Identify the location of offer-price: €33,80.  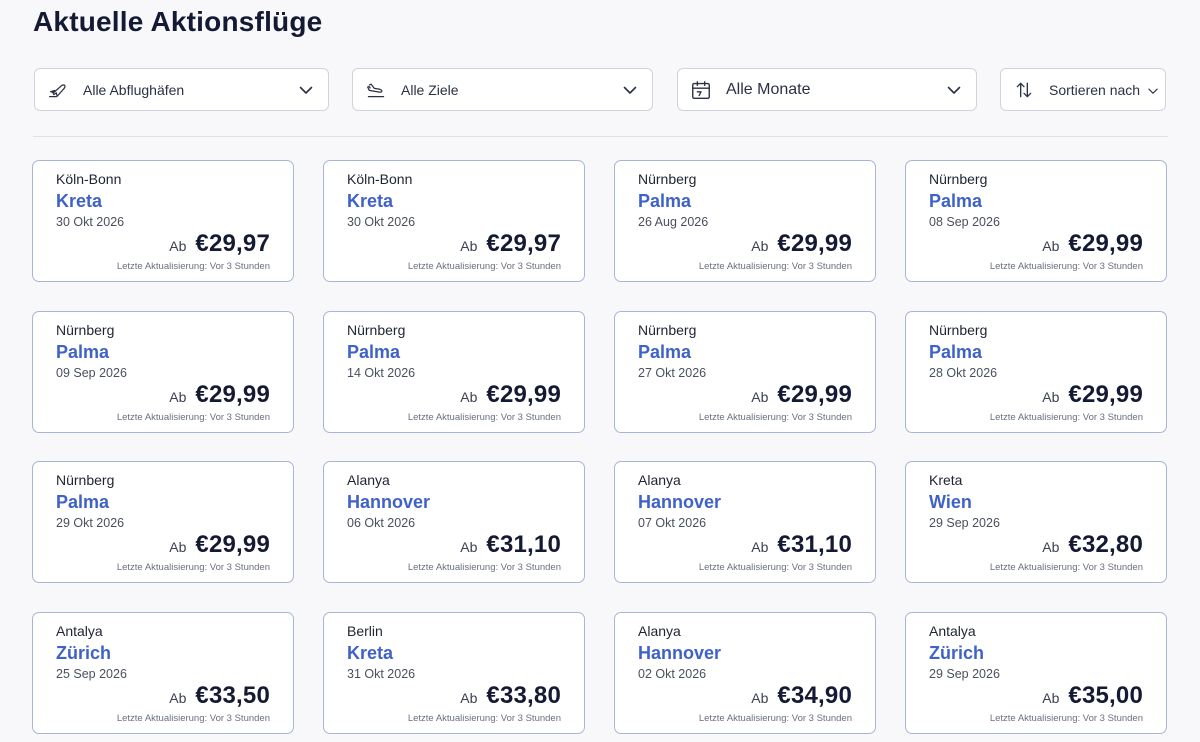
(523, 695).